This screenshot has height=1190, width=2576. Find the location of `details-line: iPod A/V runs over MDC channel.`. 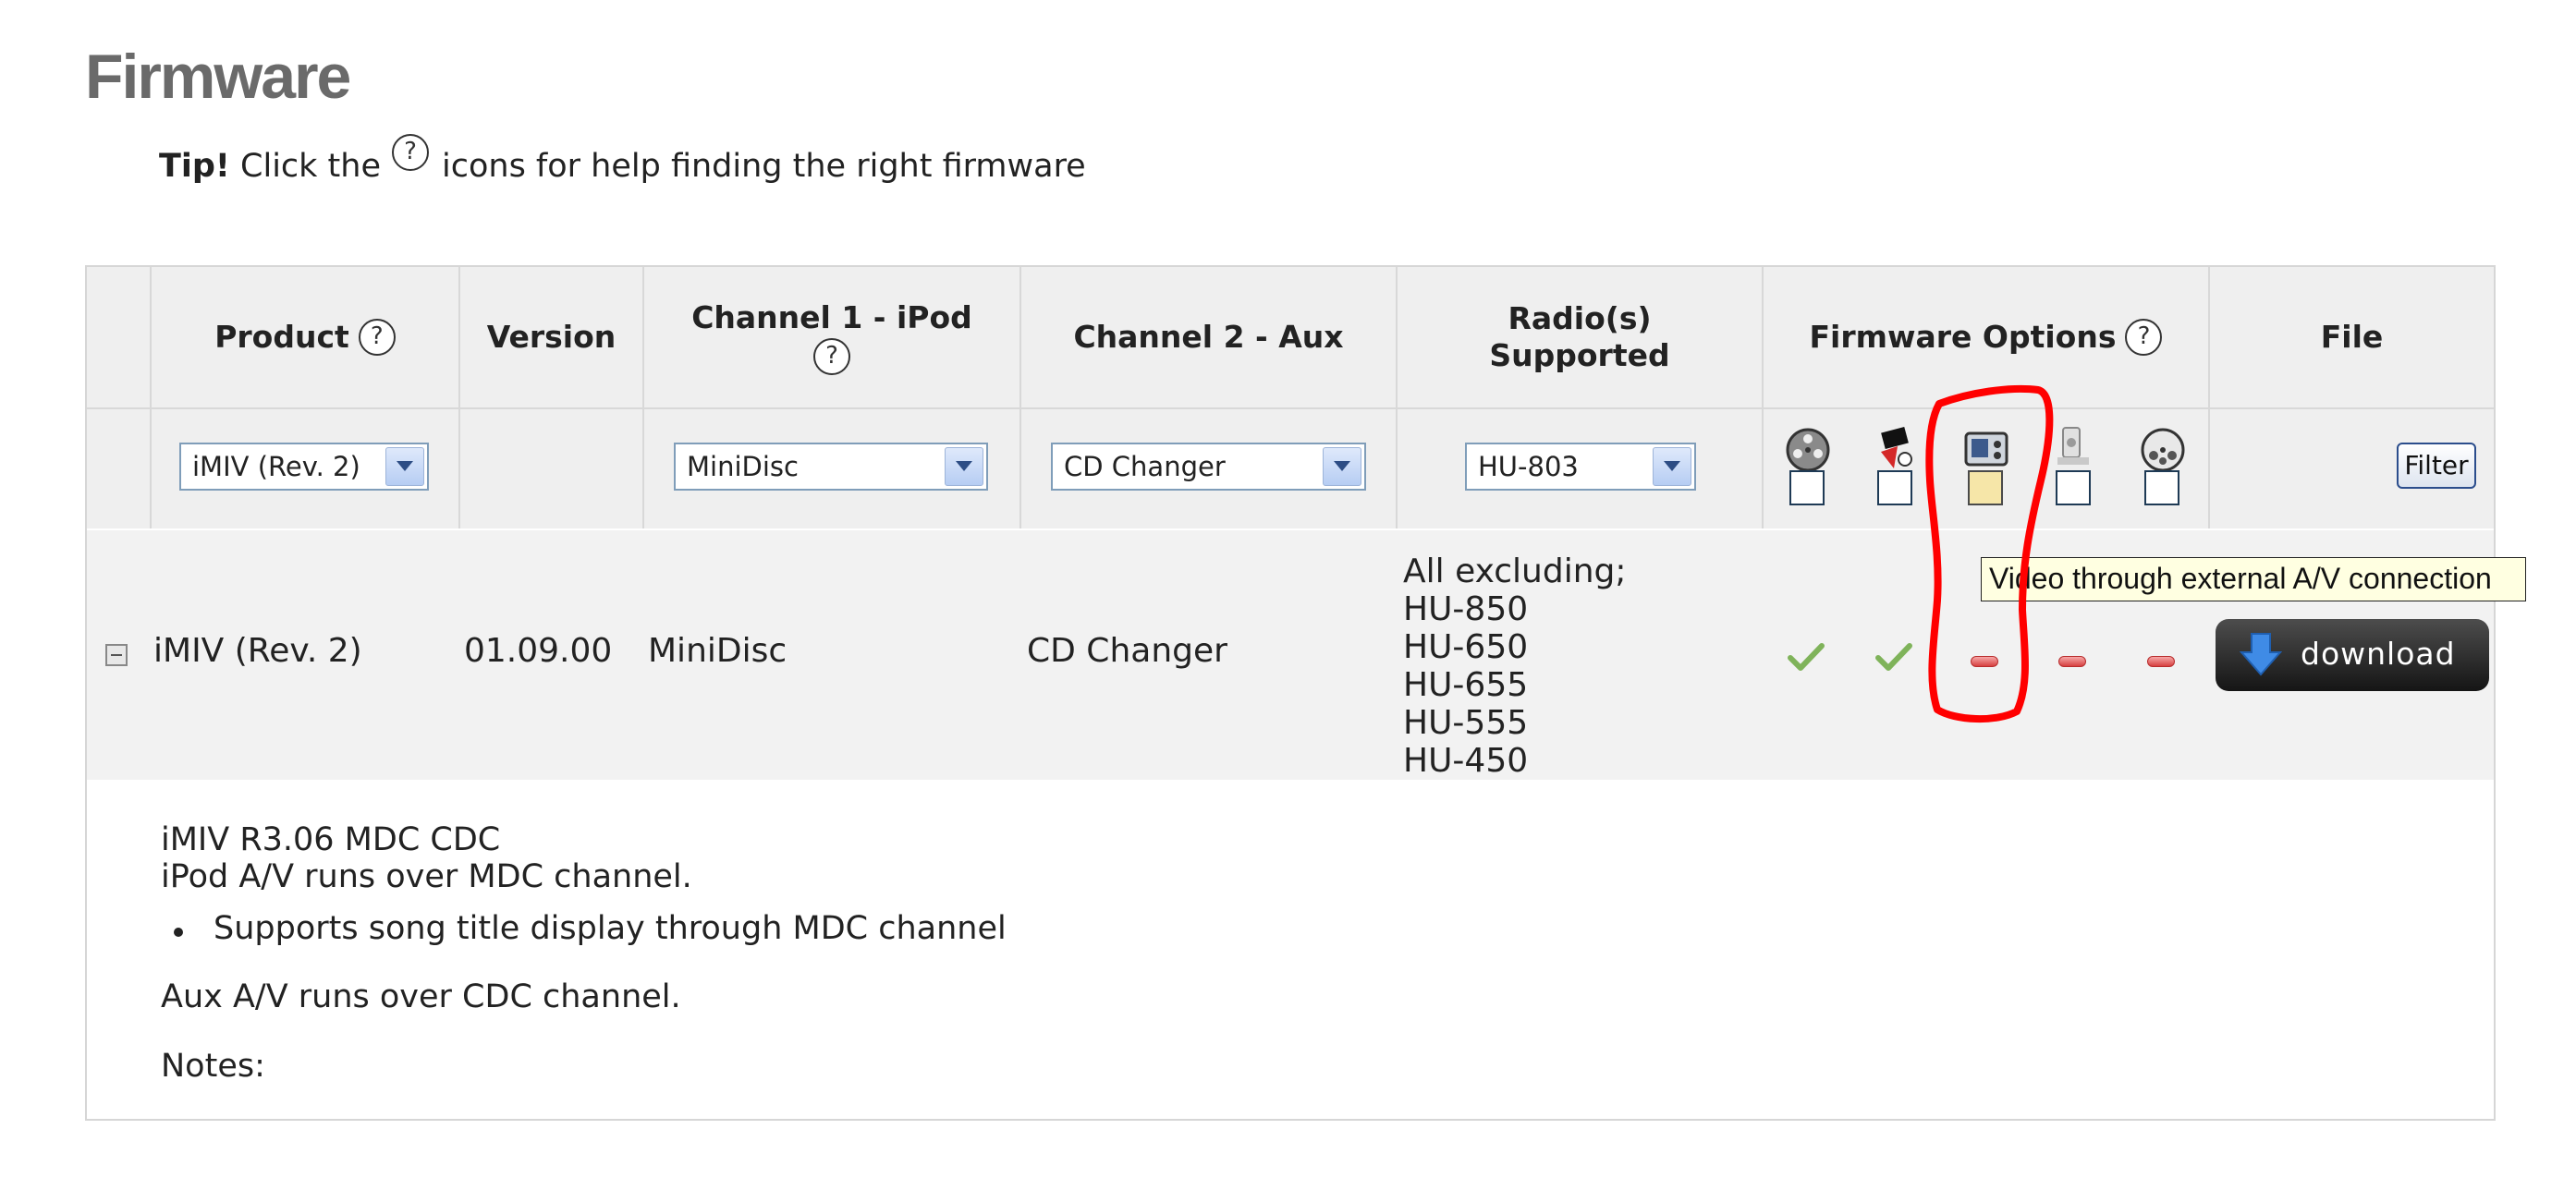

details-line: iPod A/V runs over MDC channel. is located at coordinates (426, 876).